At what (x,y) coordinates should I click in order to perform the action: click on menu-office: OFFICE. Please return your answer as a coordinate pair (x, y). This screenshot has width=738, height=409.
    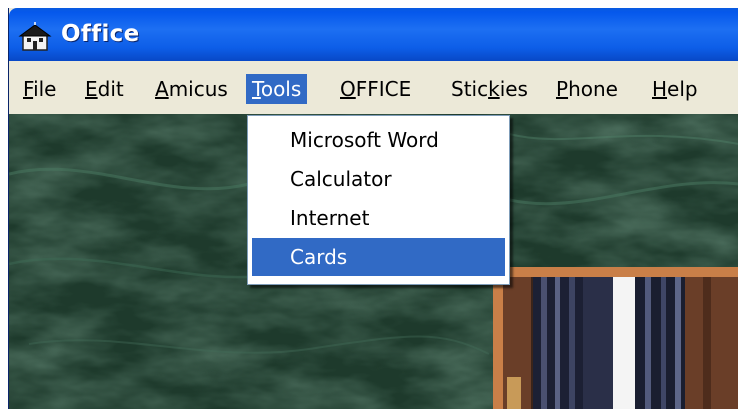
    Looking at the image, I should click on (375, 89).